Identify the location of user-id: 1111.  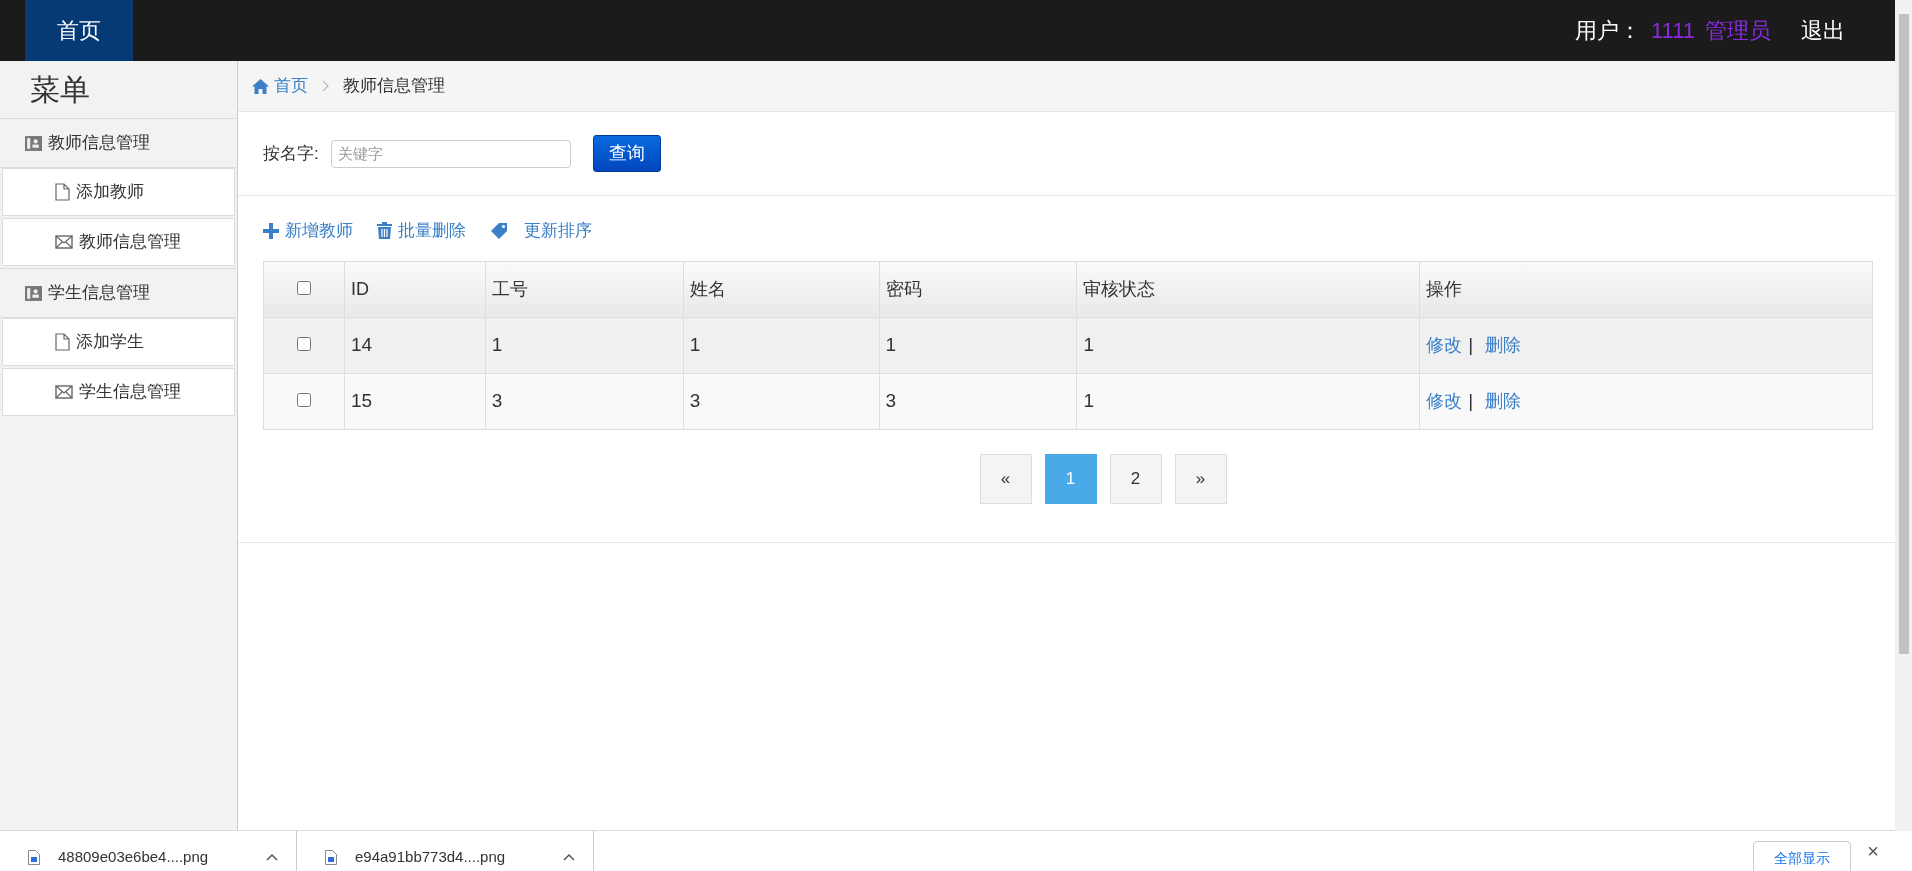
(1672, 31).